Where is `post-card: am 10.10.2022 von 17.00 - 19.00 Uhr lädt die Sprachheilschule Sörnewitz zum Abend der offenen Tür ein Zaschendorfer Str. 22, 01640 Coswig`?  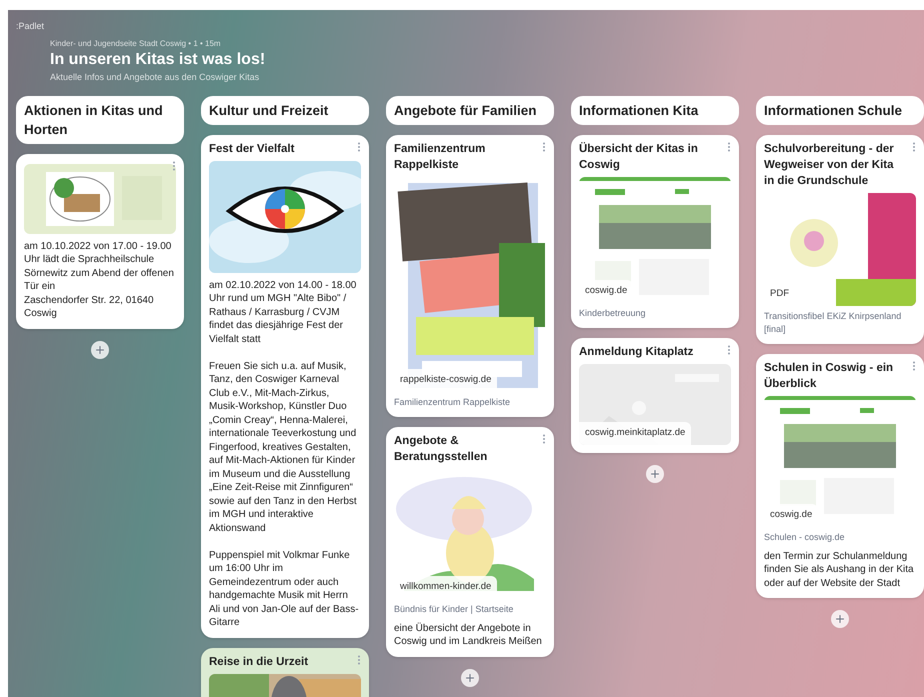
post-card: am 10.10.2022 von 17.00 - 19.00 Uhr lädt die Sprachheilschule Sörnewitz zum Abend der offenen Tür ein Zaschendorfer Str. 22, 01640 Coswig is located at coordinates (100, 241).